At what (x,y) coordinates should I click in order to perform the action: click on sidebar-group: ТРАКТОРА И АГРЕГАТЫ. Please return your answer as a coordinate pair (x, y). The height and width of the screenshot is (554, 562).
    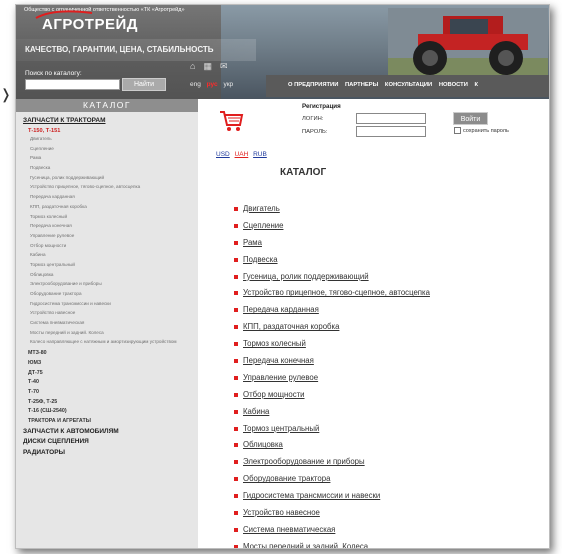
    Looking at the image, I should click on (109, 422).